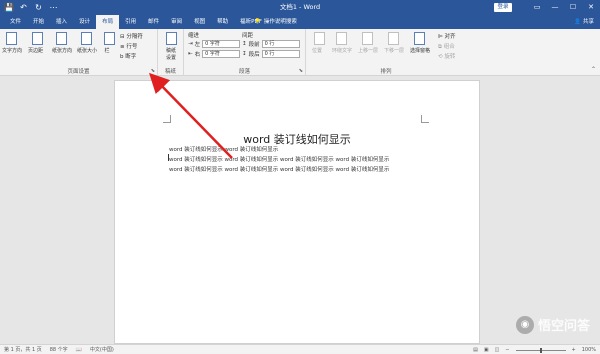  I want to click on proofing-icon: 📖, so click(79, 349).